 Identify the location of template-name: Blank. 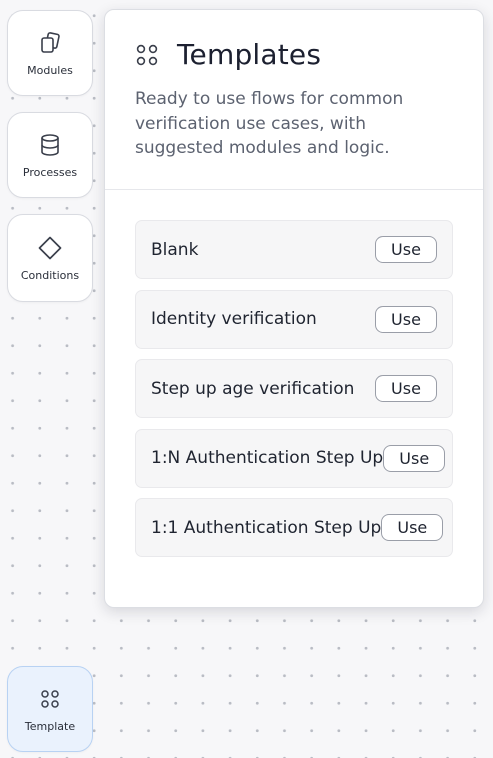
(175, 249).